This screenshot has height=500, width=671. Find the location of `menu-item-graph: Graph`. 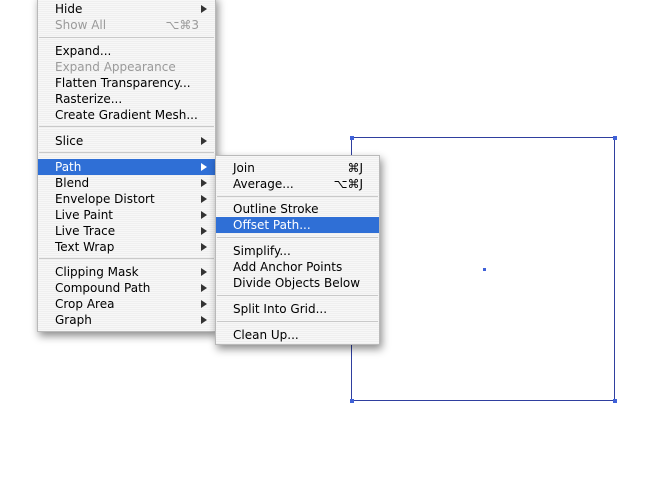

menu-item-graph: Graph is located at coordinates (126, 320).